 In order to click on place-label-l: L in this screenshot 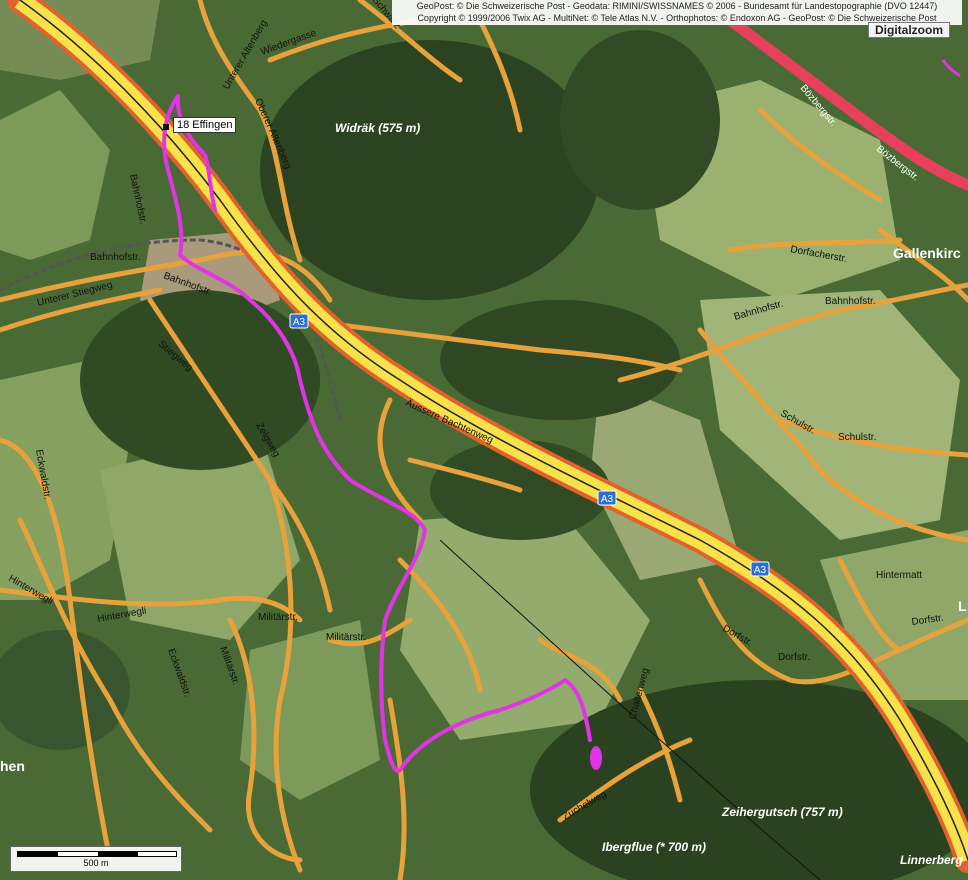, I will do `click(962, 606)`.